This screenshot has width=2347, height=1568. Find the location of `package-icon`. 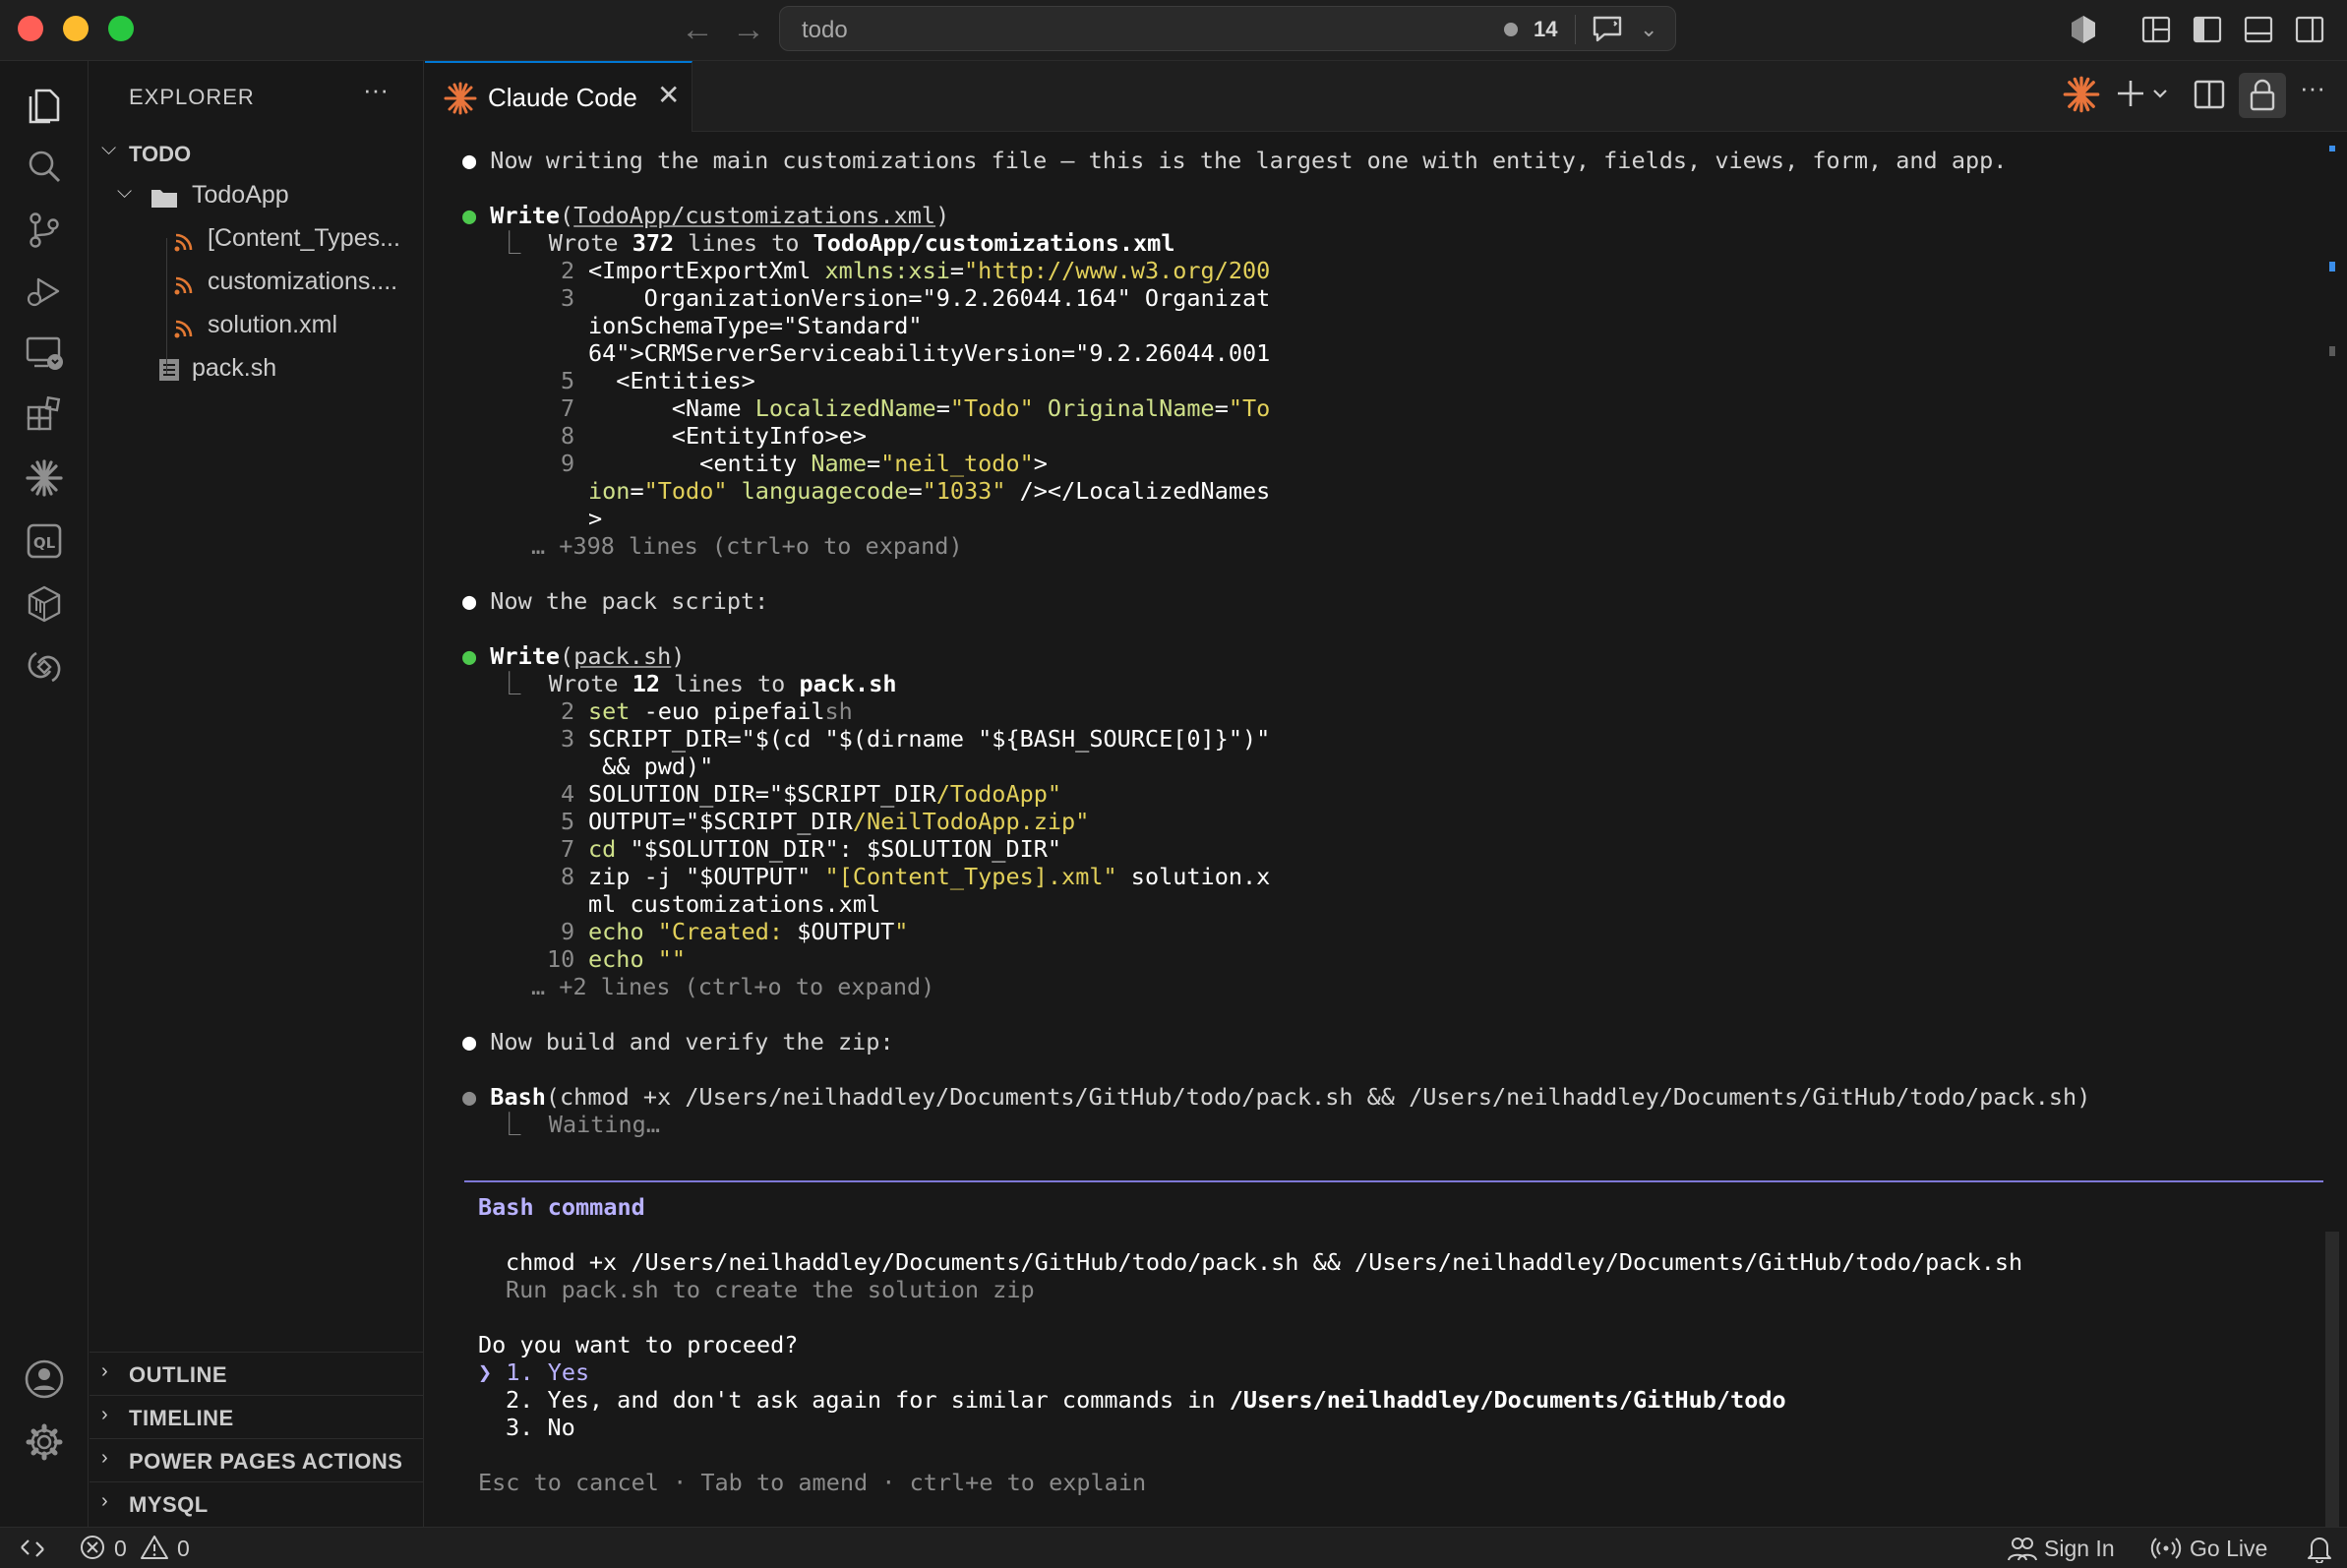

package-icon is located at coordinates (44, 604).